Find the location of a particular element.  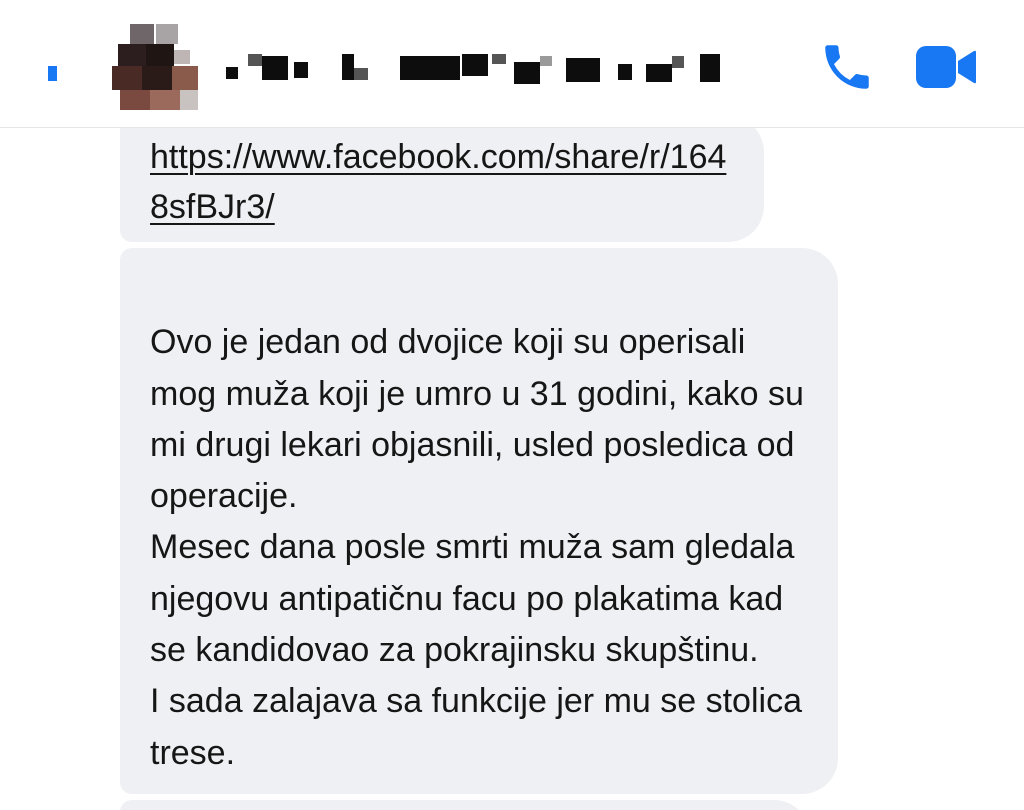

contact-avatar is located at coordinates (155, 67).